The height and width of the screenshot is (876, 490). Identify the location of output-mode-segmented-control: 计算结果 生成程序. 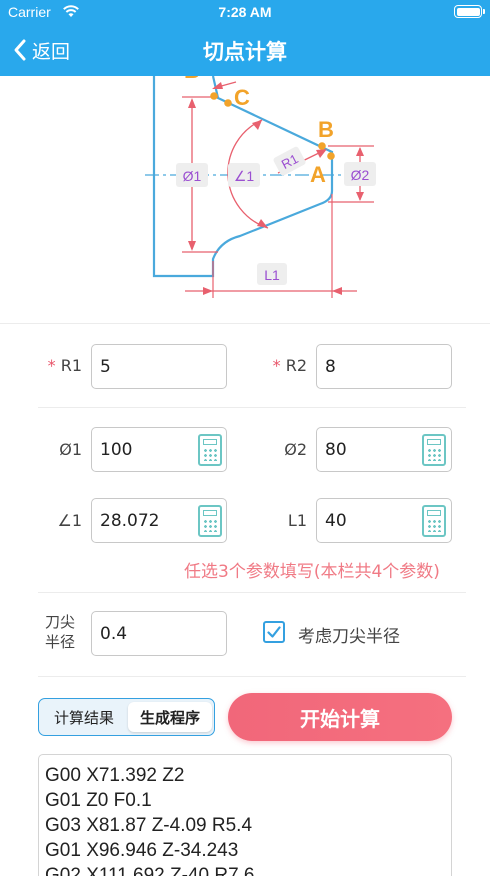
(126, 717).